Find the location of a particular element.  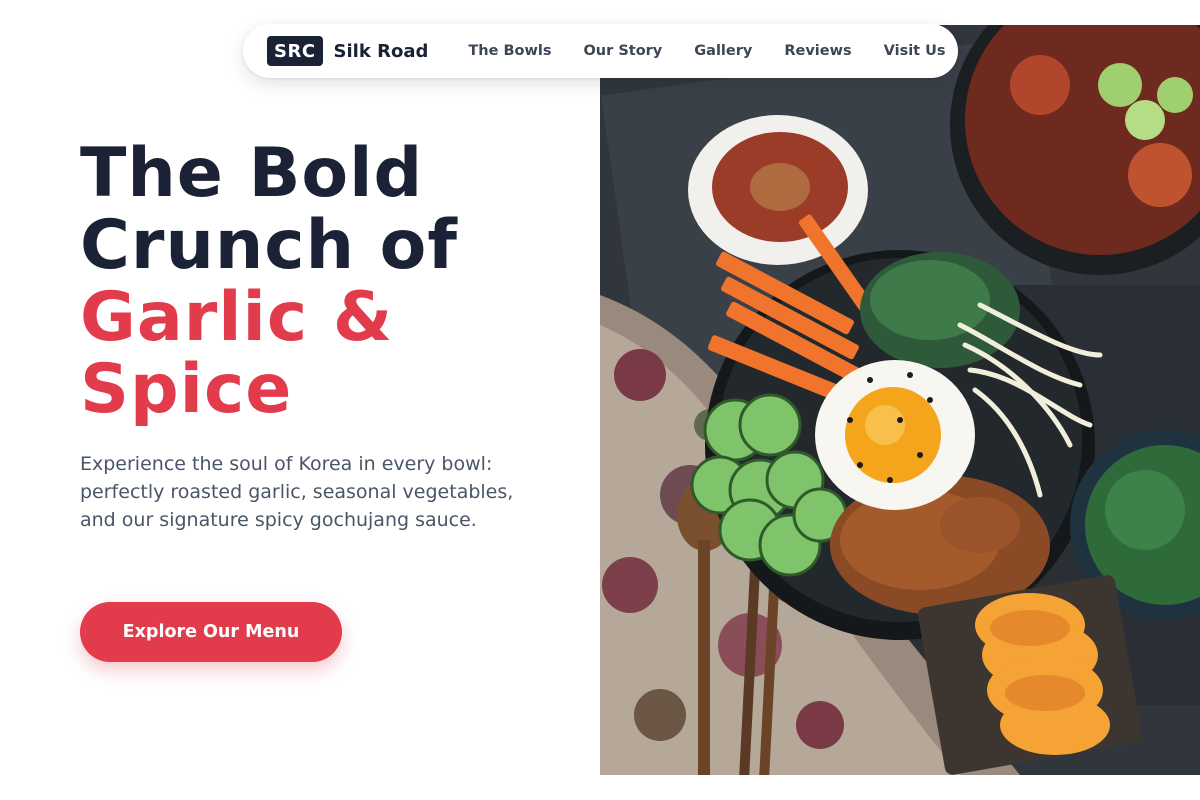

explore-menu-button: Explore Our Menu is located at coordinates (211, 632).